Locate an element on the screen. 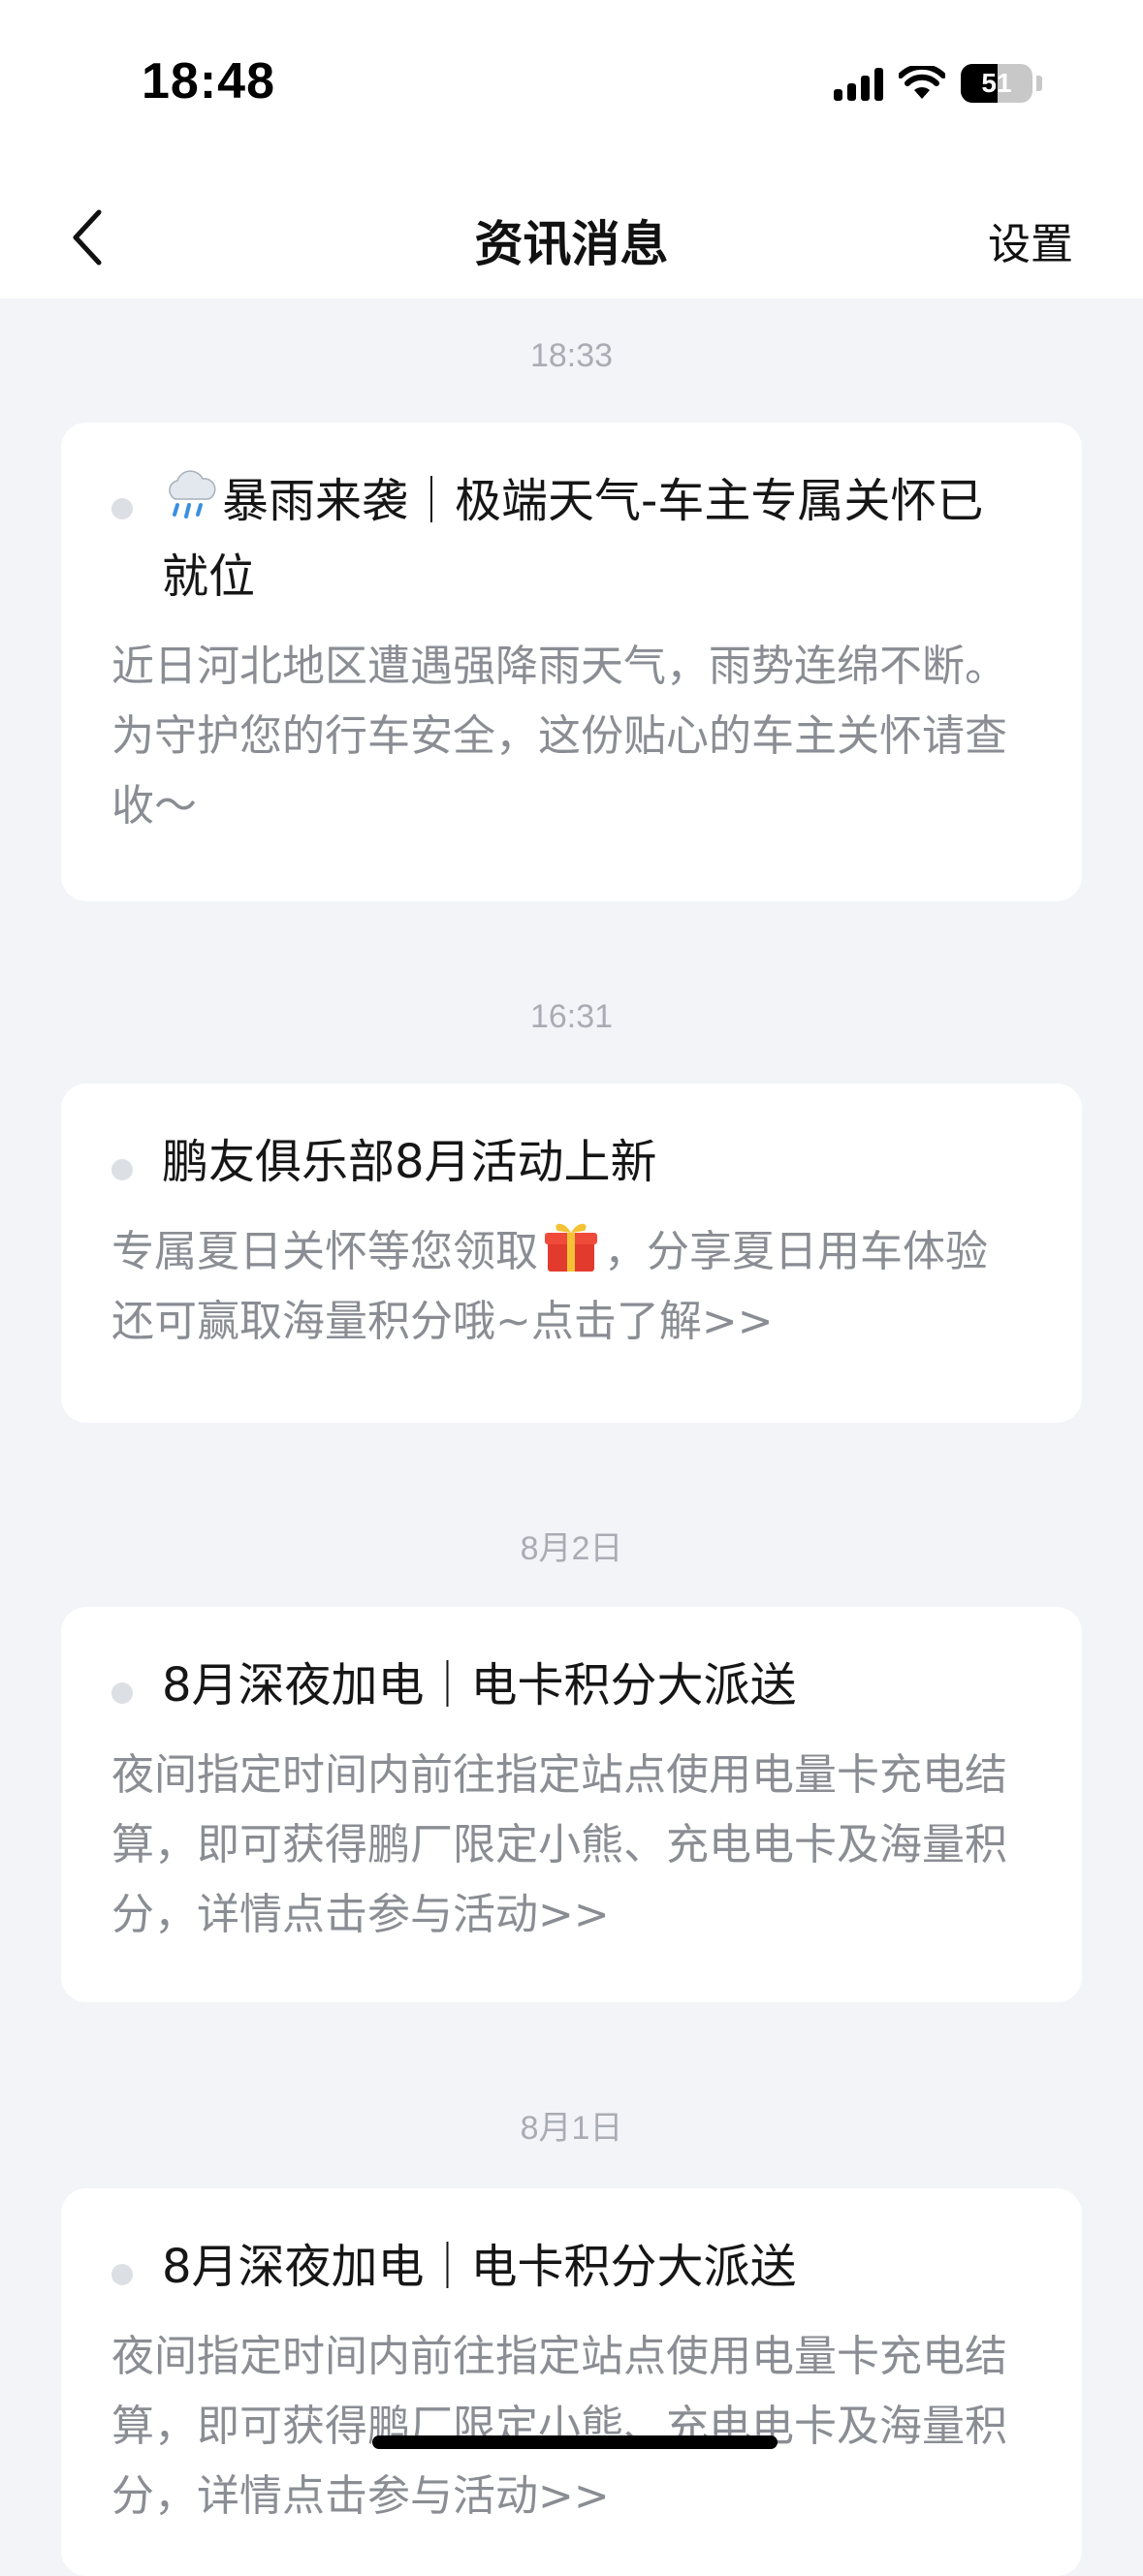 Image resolution: width=1143 pixels, height=2576 pixels. message-title: 鹏友俱乐部8月活动上新 is located at coordinates (409, 1162).